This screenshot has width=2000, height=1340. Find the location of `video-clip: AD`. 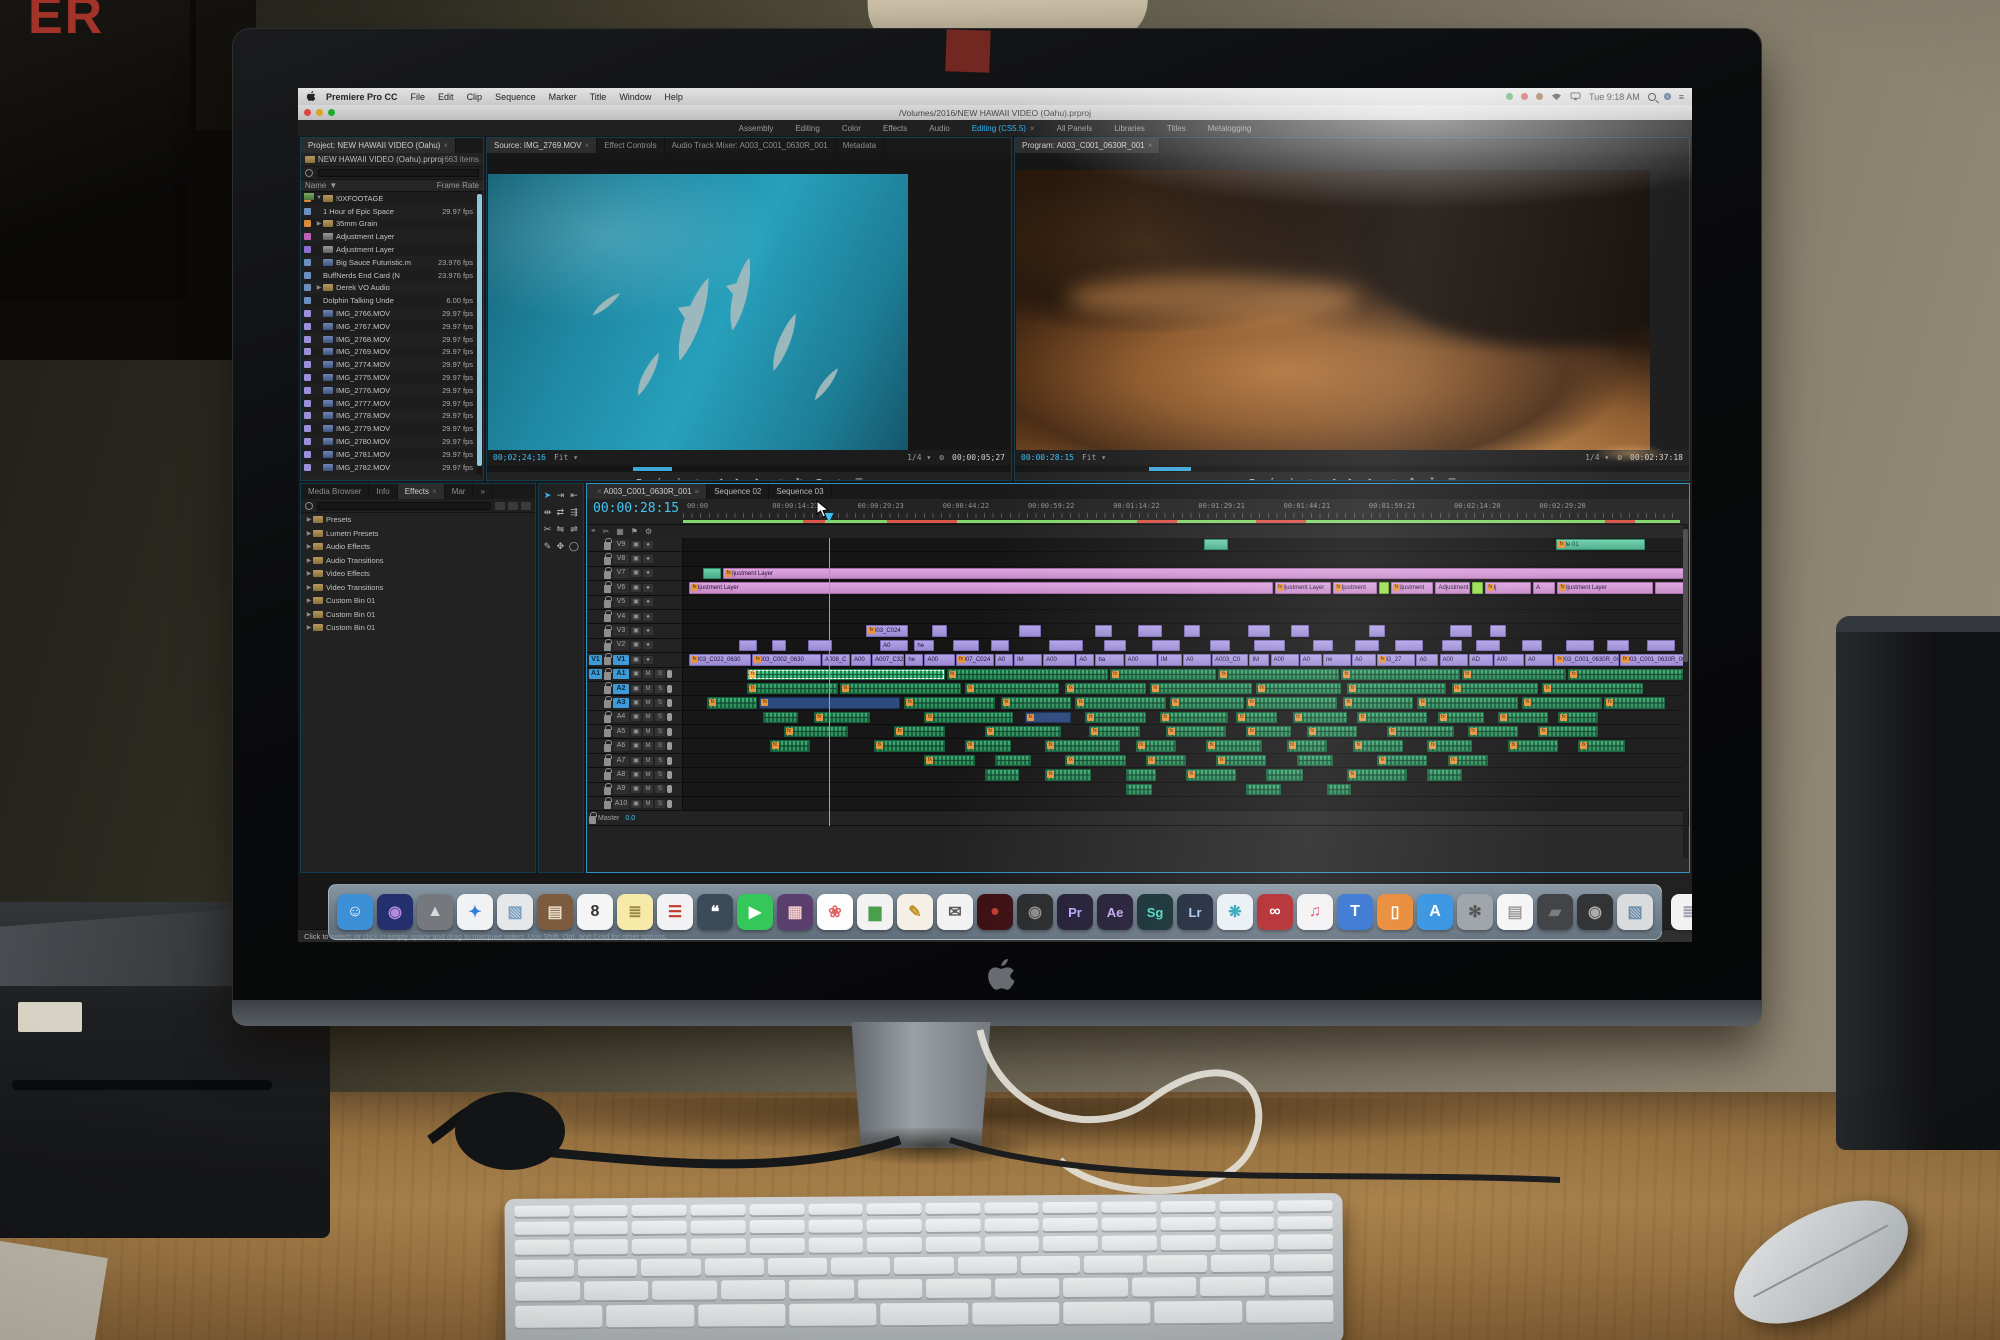

video-clip: AD is located at coordinates (1480, 660).